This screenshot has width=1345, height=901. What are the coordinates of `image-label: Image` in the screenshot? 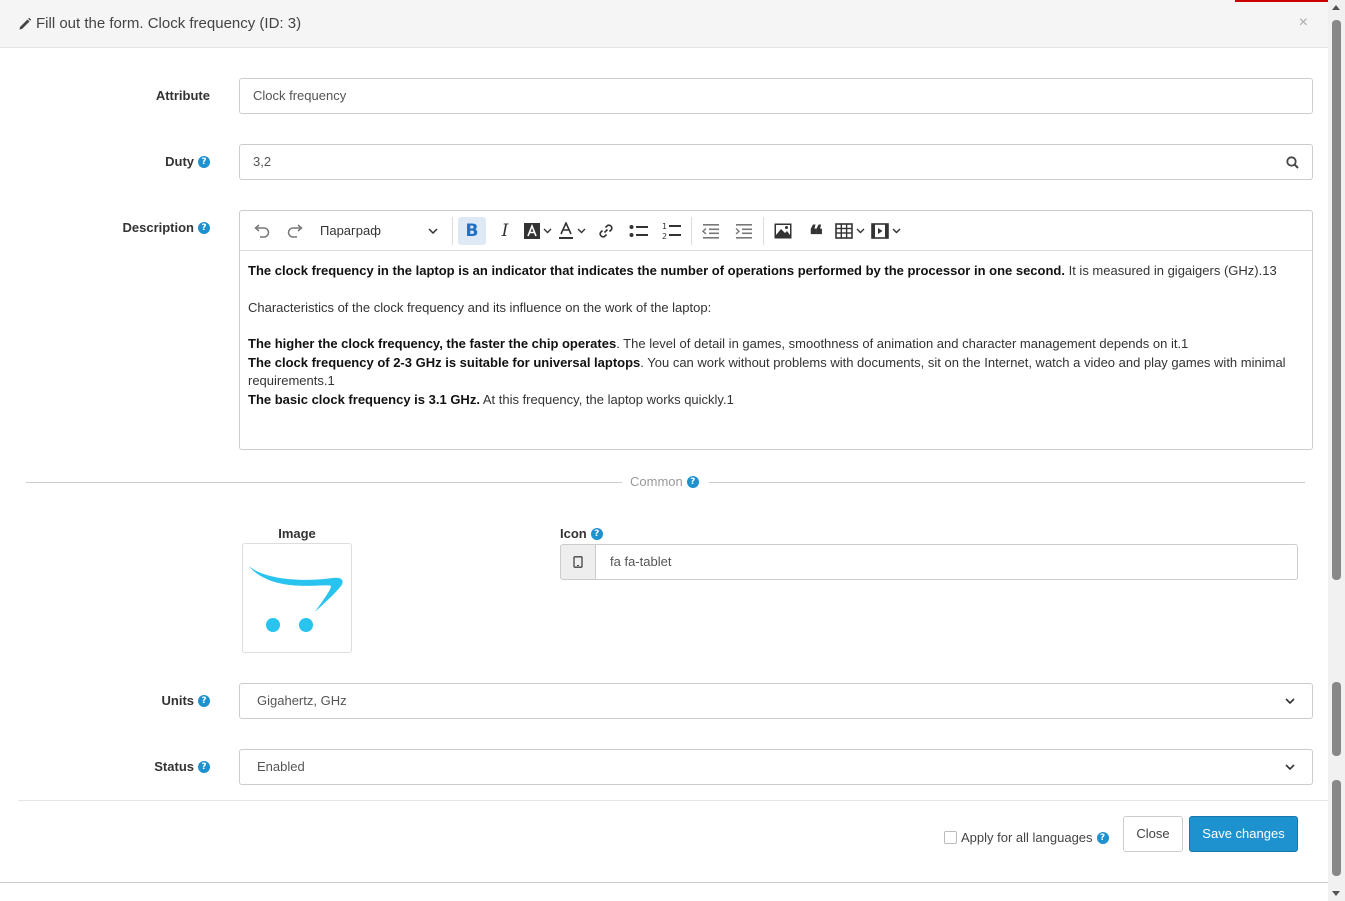 It's located at (297, 533).